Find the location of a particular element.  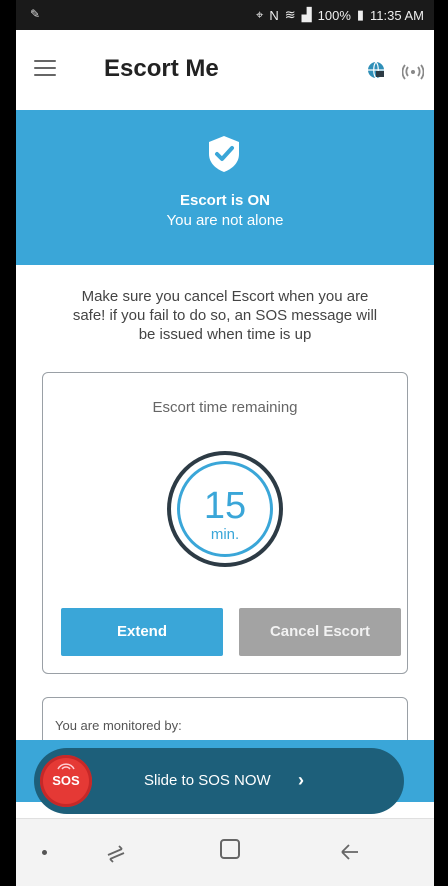

extend-button: Extend is located at coordinates (142, 632).